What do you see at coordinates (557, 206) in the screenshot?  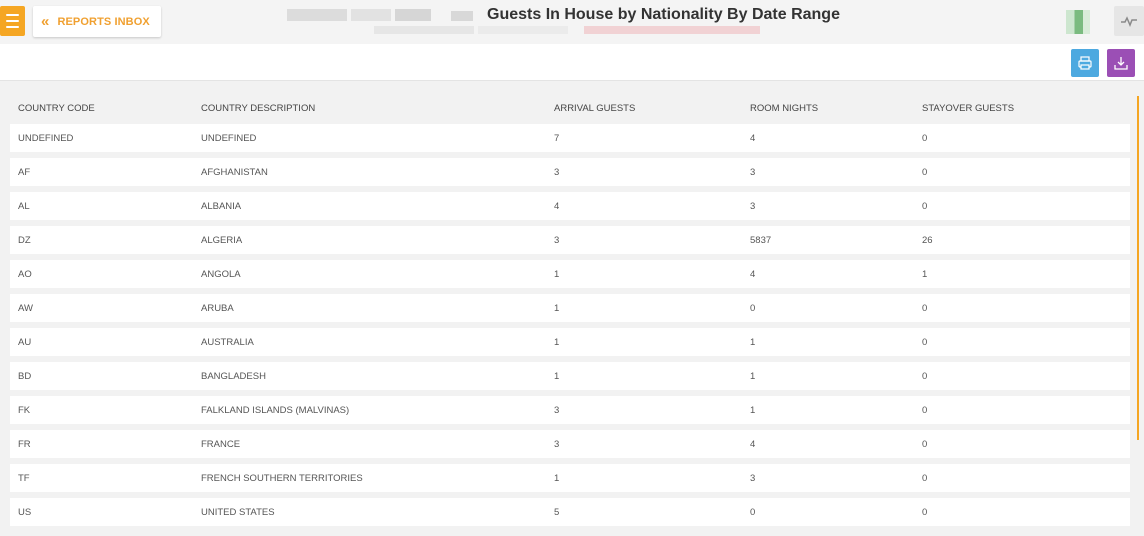 I see `cell-arrival-guests: 4` at bounding box center [557, 206].